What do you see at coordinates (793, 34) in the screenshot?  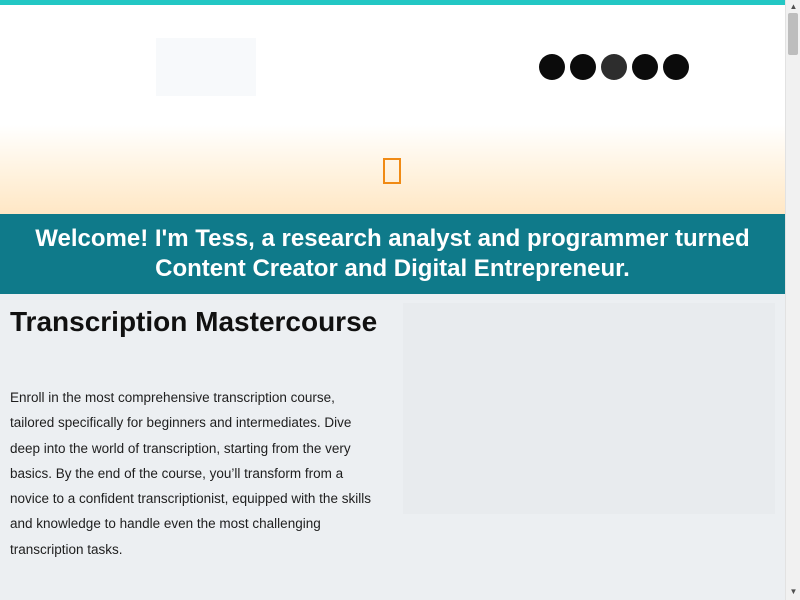 I see `scroll-thumb` at bounding box center [793, 34].